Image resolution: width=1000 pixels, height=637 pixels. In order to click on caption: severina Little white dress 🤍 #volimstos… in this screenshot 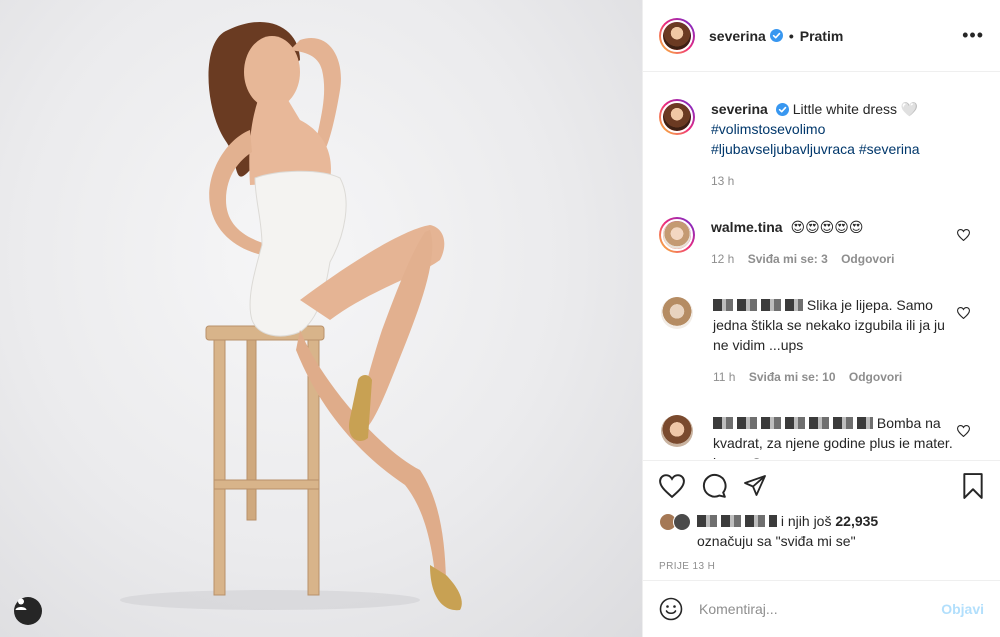, I will do `click(821, 145)`.